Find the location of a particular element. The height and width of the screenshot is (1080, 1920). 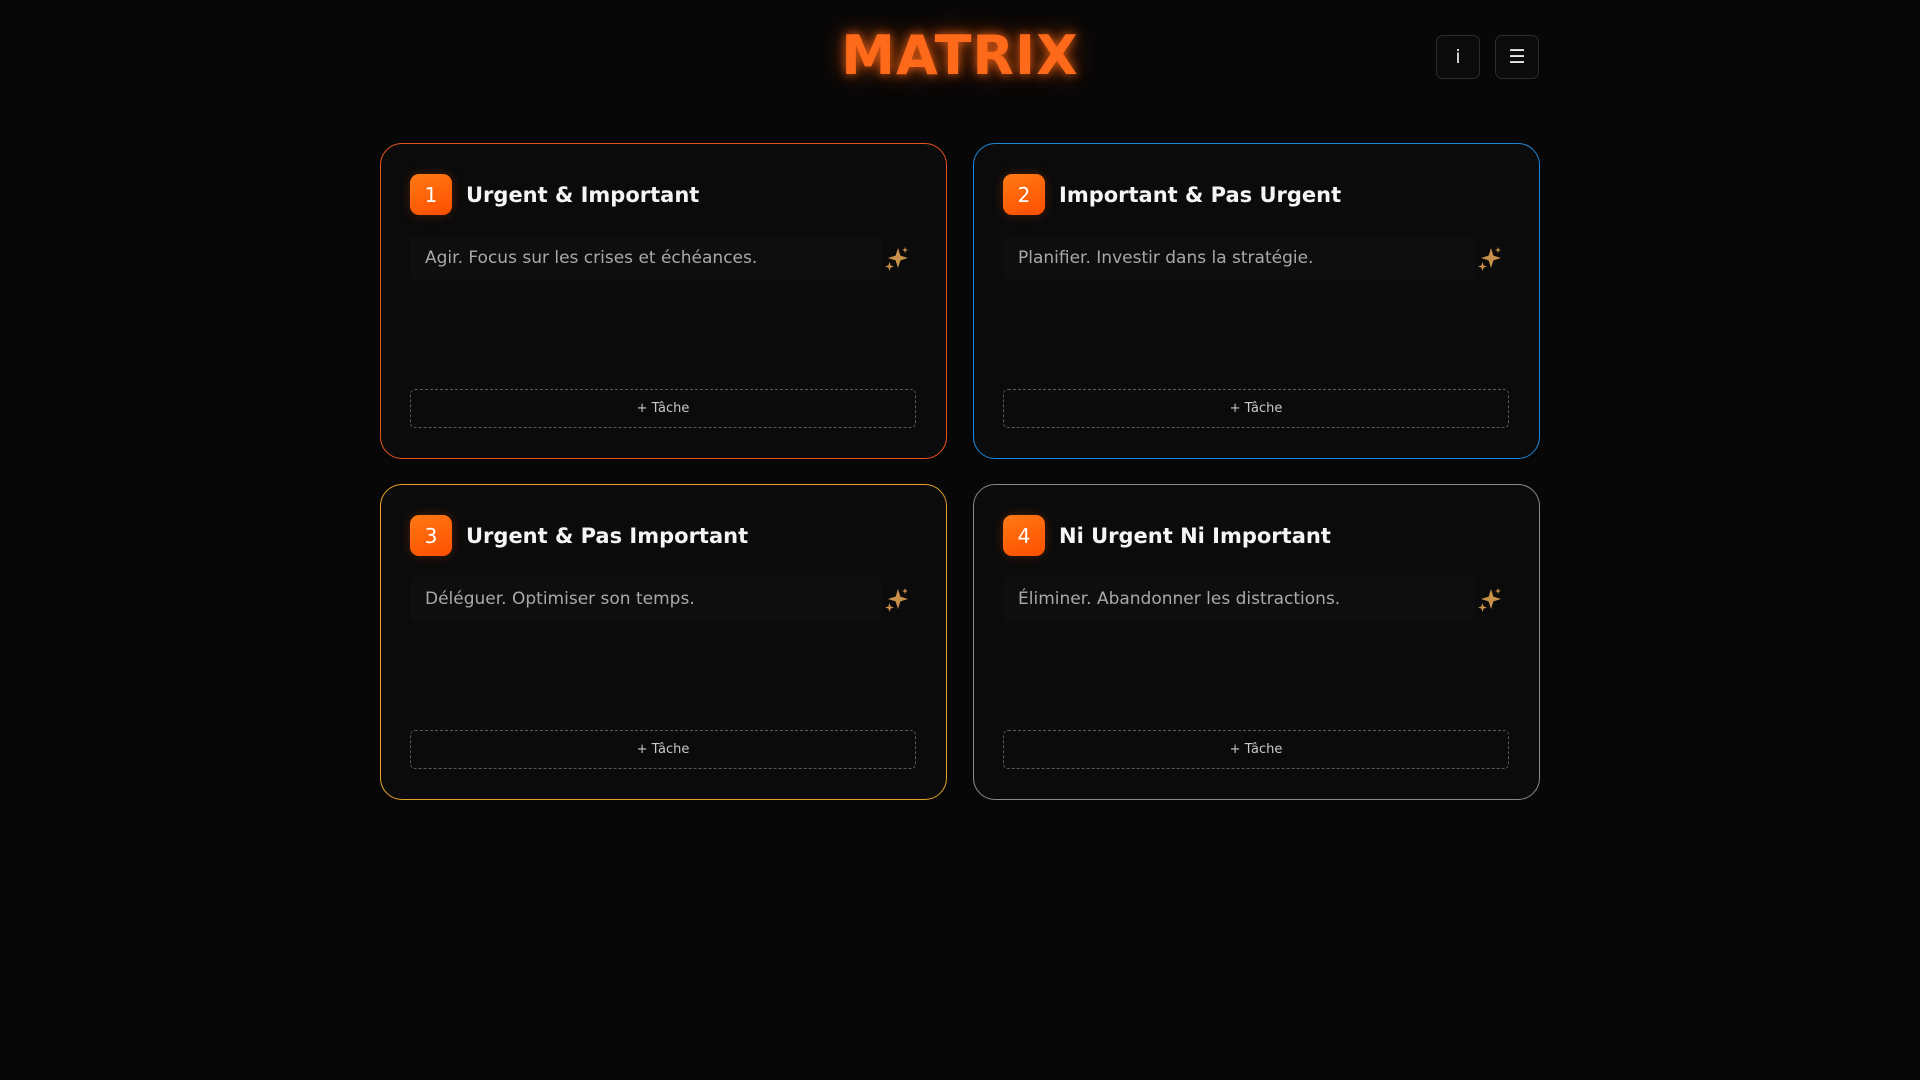

quadrant-description: Agir. Focus sur les crises et échéances. is located at coordinates (646, 258).